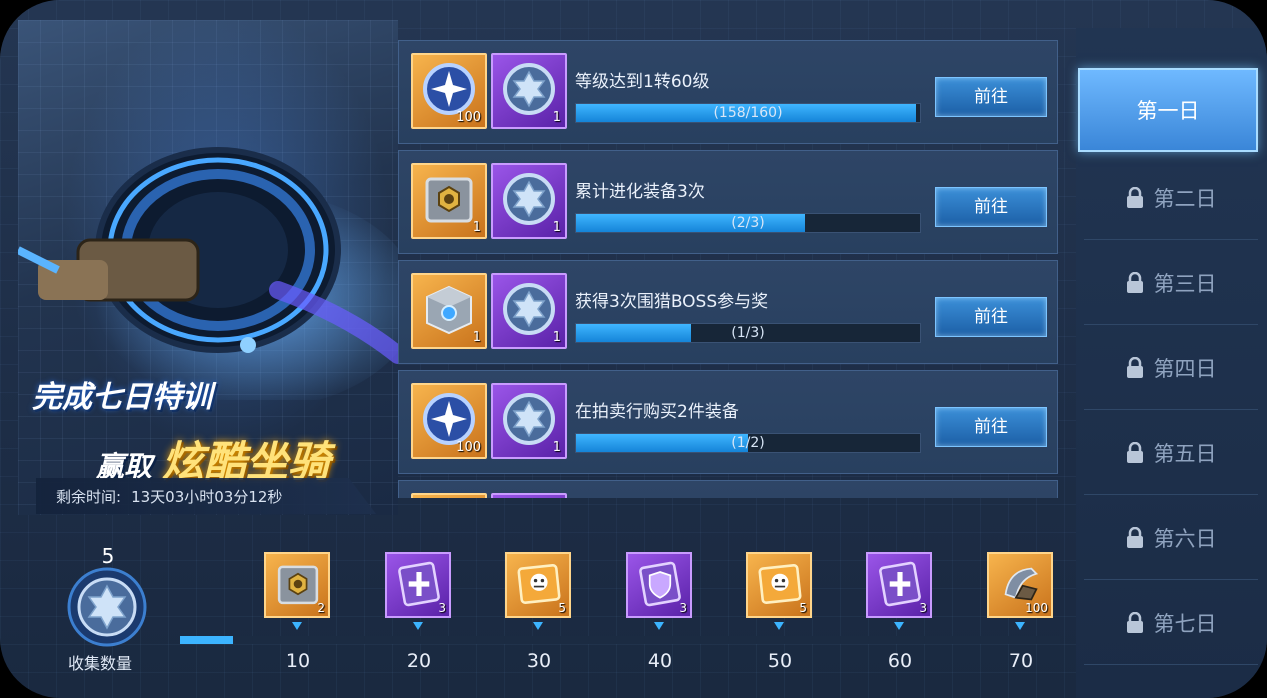 The height and width of the screenshot is (698, 1267). I want to click on milestone-threshold: 30, so click(539, 661).